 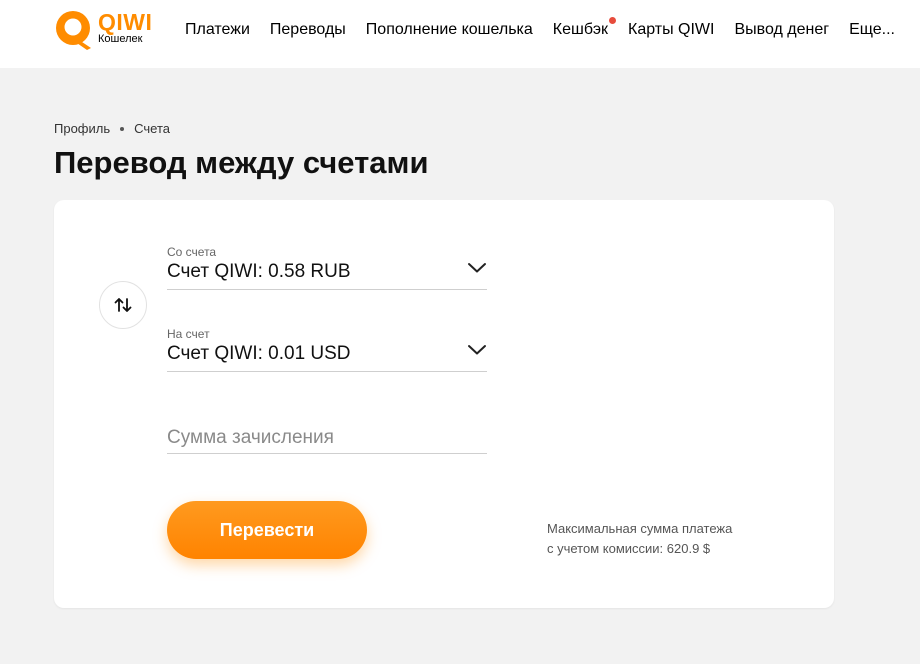 What do you see at coordinates (120, 39) in the screenshot?
I see `logo-subtitle: Кошелек` at bounding box center [120, 39].